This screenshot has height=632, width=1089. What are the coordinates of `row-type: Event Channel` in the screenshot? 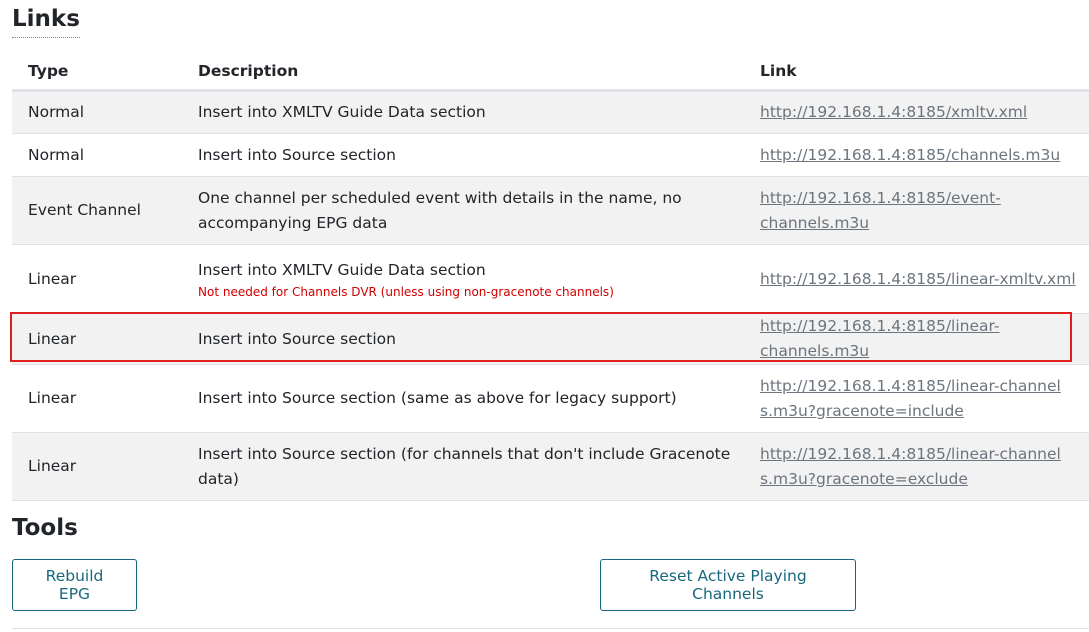 It's located at (105, 210).